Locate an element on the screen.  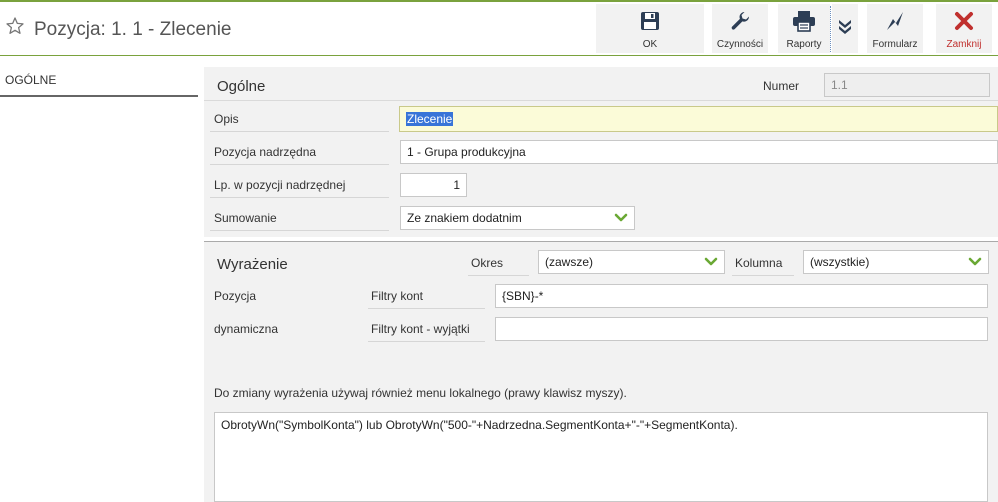
account-exceptions-label: Filtry kont - wyjątki is located at coordinates (420, 329).